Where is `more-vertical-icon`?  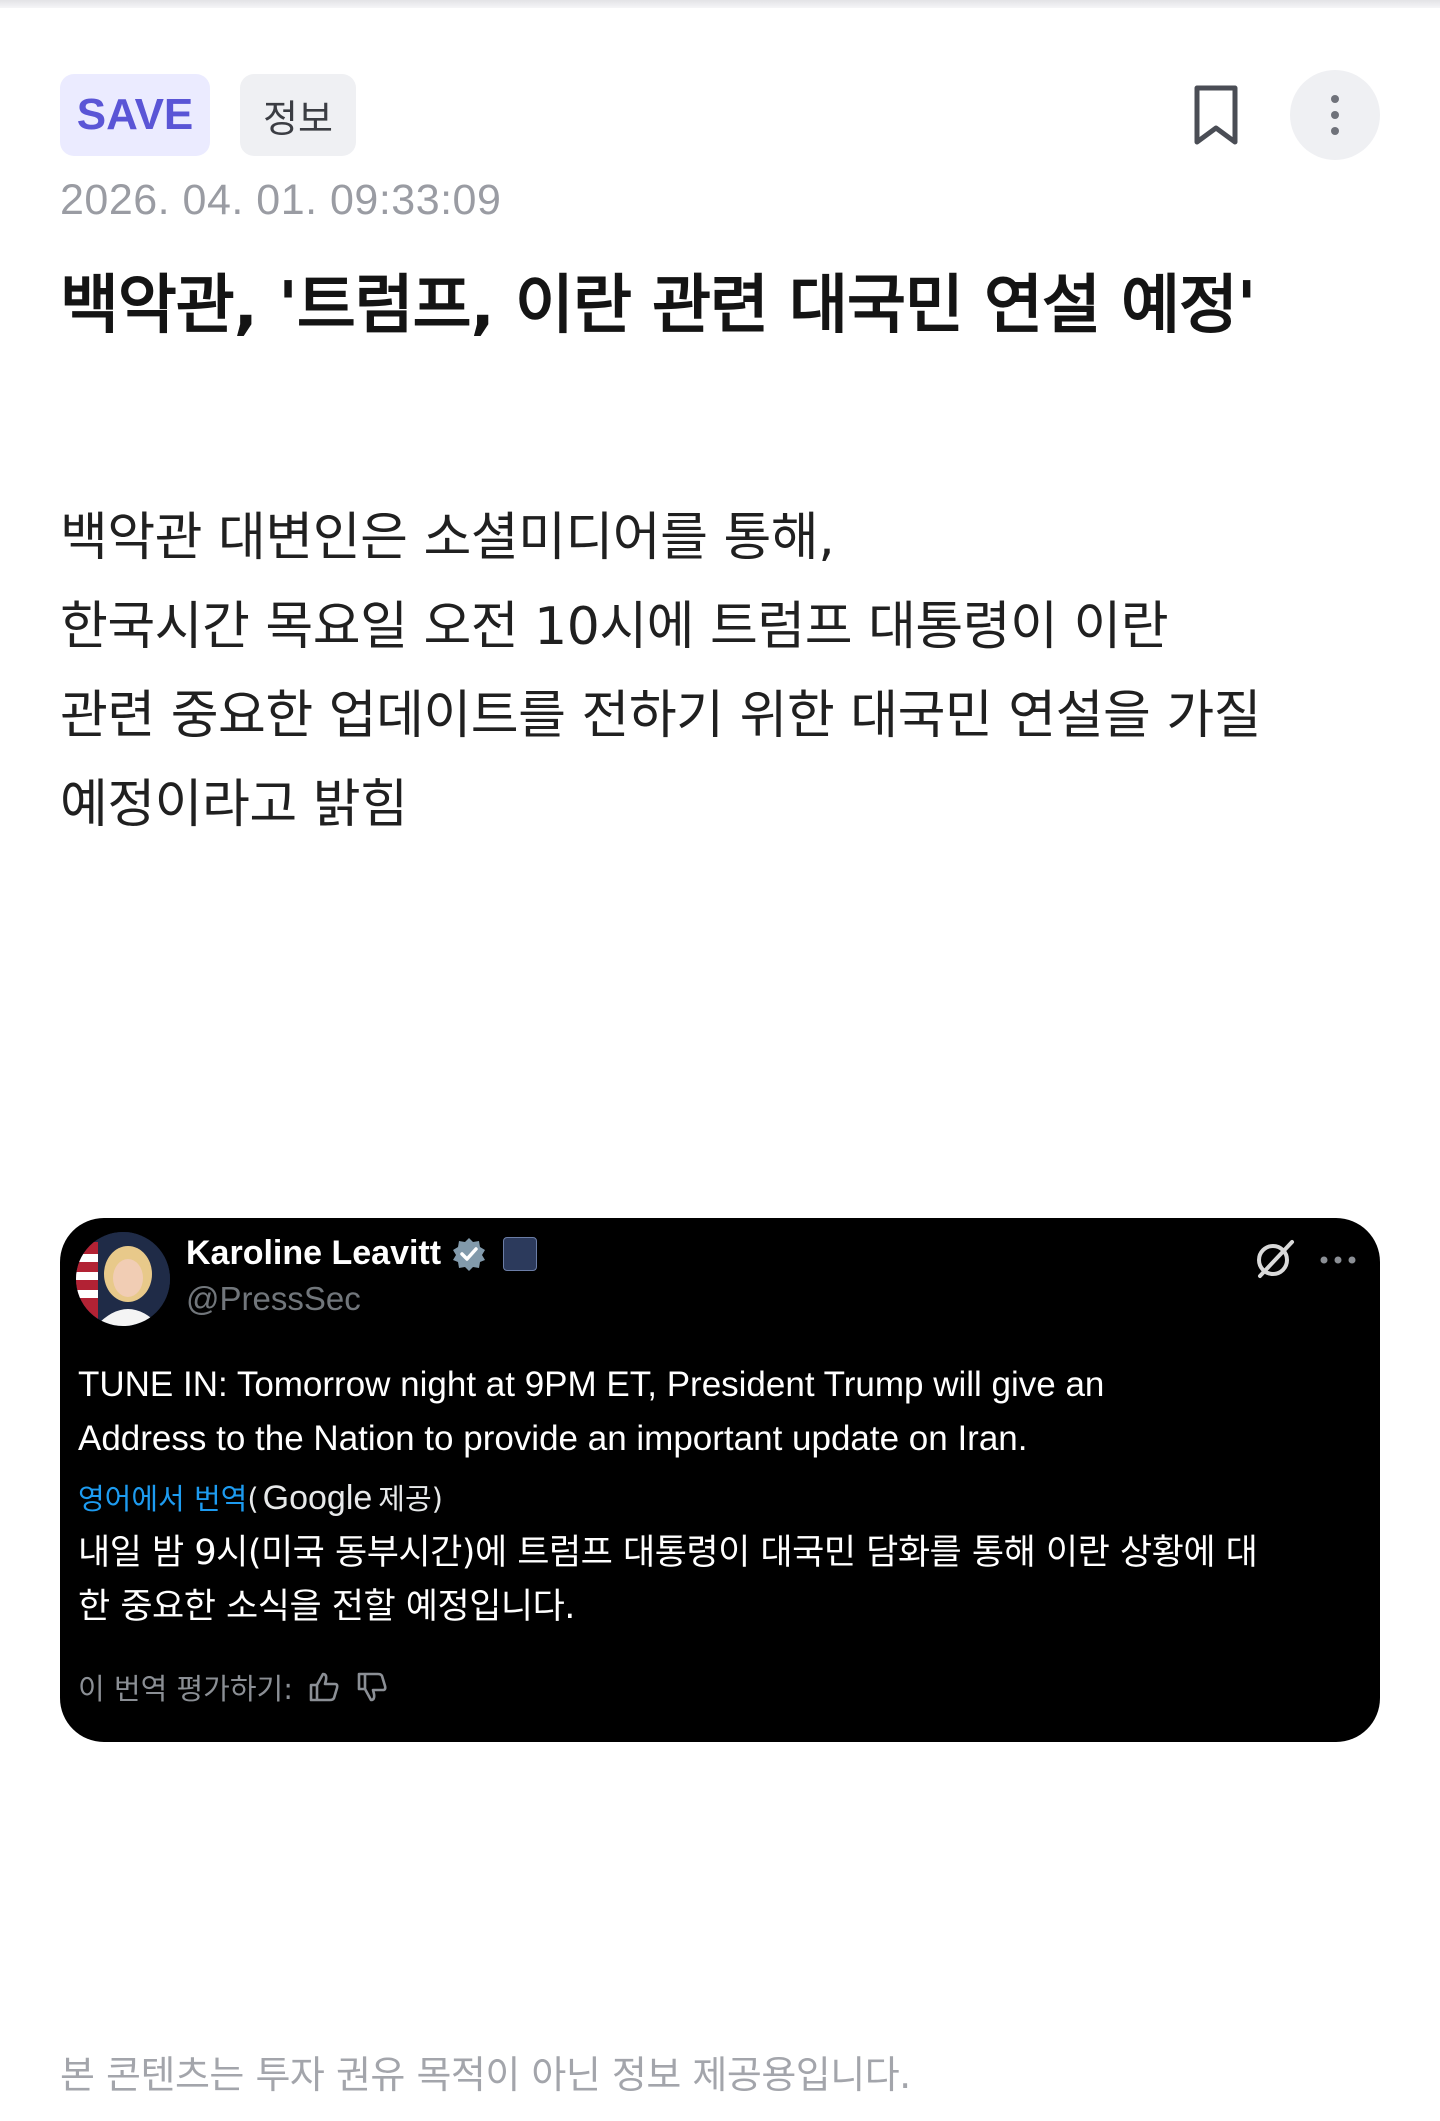 more-vertical-icon is located at coordinates (1335, 115).